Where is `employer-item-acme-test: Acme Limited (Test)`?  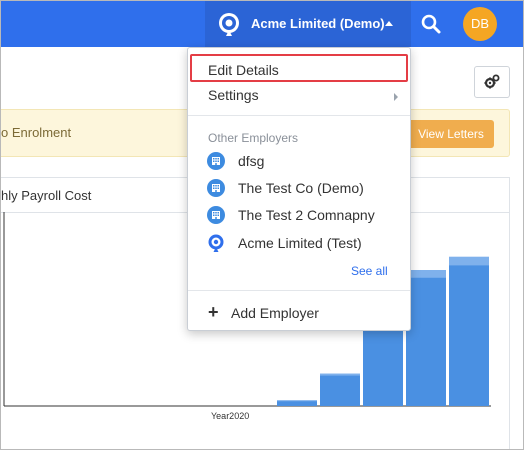
employer-item-acme-test: Acme Limited (Test) is located at coordinates (299, 244).